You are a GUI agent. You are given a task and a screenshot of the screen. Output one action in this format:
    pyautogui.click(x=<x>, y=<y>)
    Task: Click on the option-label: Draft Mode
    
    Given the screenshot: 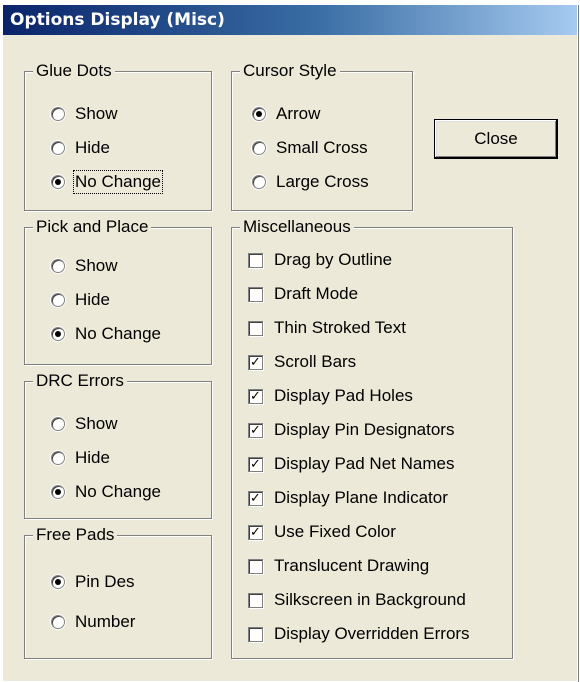 What is the action you would take?
    pyautogui.click(x=316, y=293)
    